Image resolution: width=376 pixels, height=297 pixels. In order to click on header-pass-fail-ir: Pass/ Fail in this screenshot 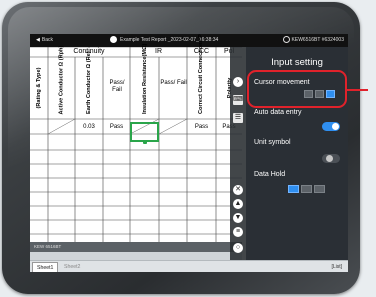, I will do `click(173, 83)`.